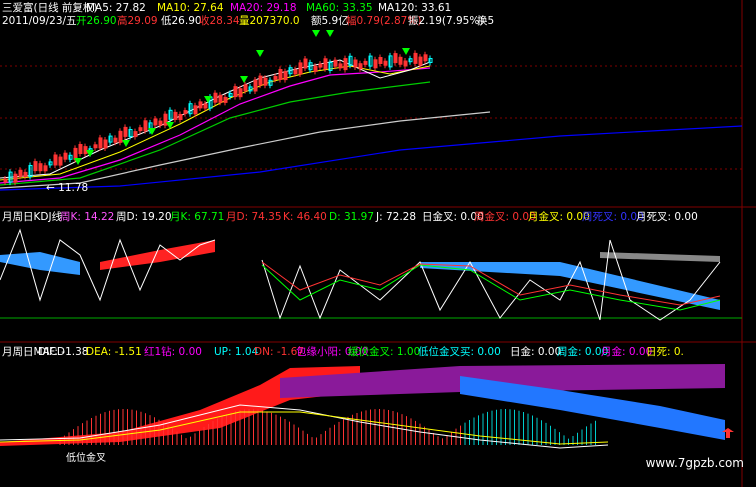 This screenshot has height=487, width=756. Describe the element at coordinates (39, 21) in the screenshot. I see `date-label: 2011/09/23/五` at that location.